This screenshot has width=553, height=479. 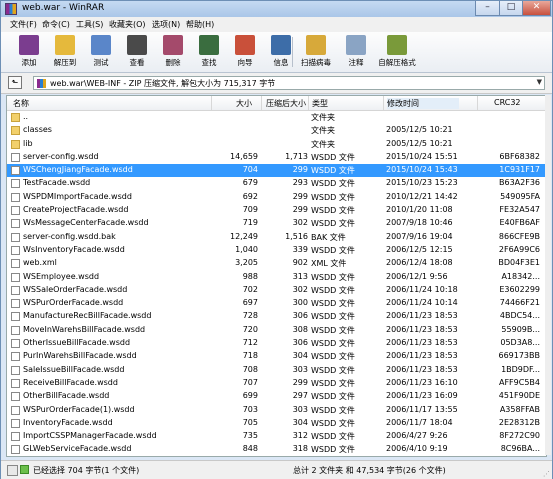 What do you see at coordinates (250, 382) in the screenshot?
I see `file-size: 707` at bounding box center [250, 382].